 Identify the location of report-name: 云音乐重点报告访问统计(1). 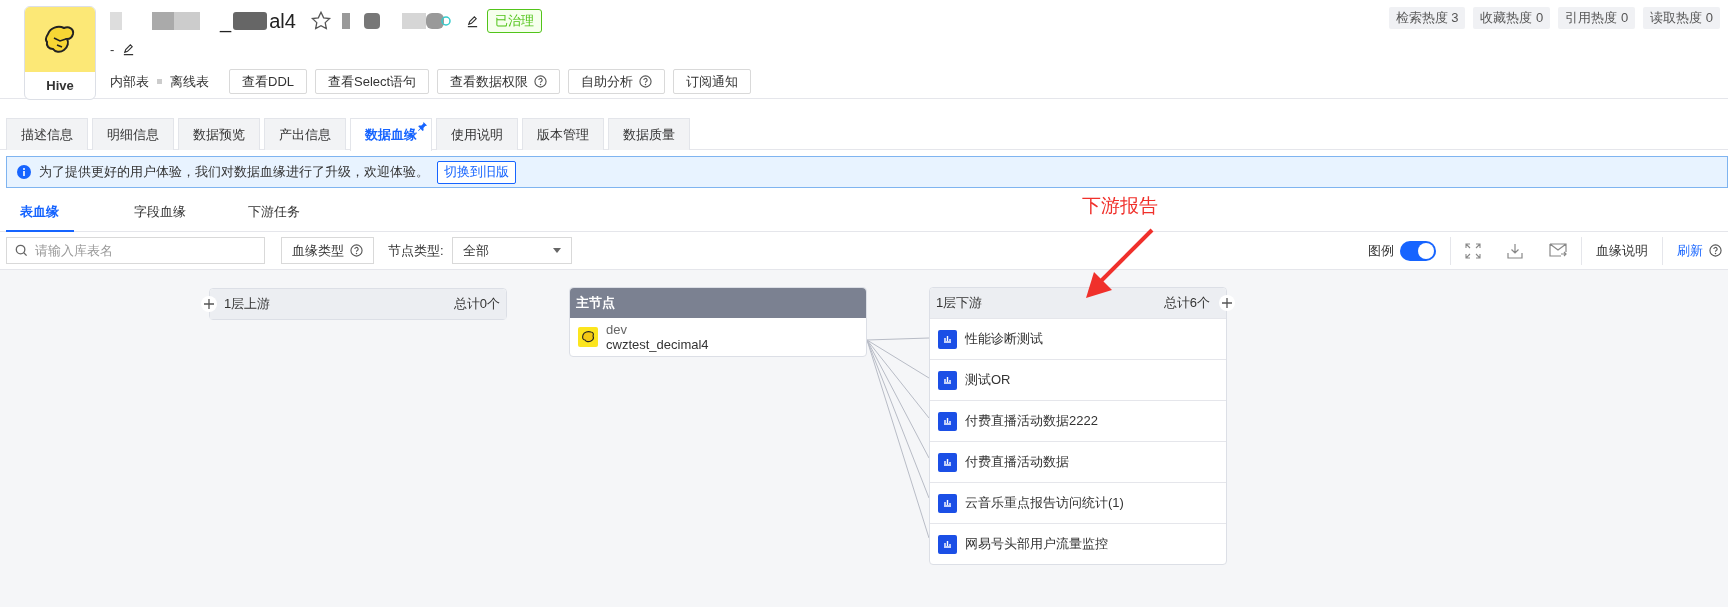
(1044, 503).